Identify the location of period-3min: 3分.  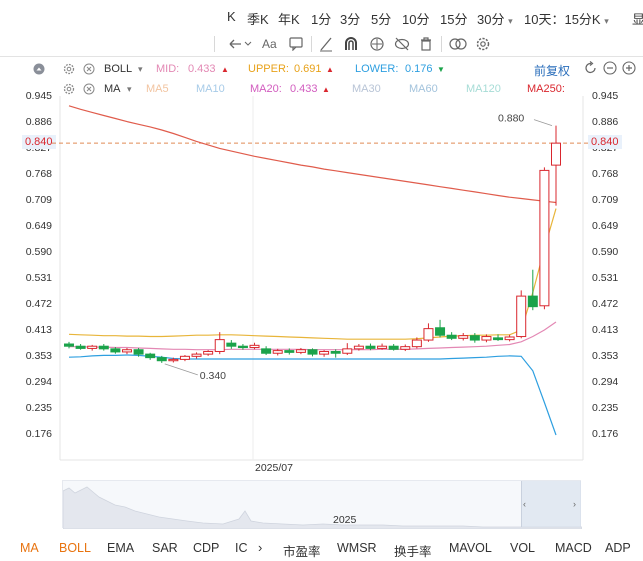
(350, 18).